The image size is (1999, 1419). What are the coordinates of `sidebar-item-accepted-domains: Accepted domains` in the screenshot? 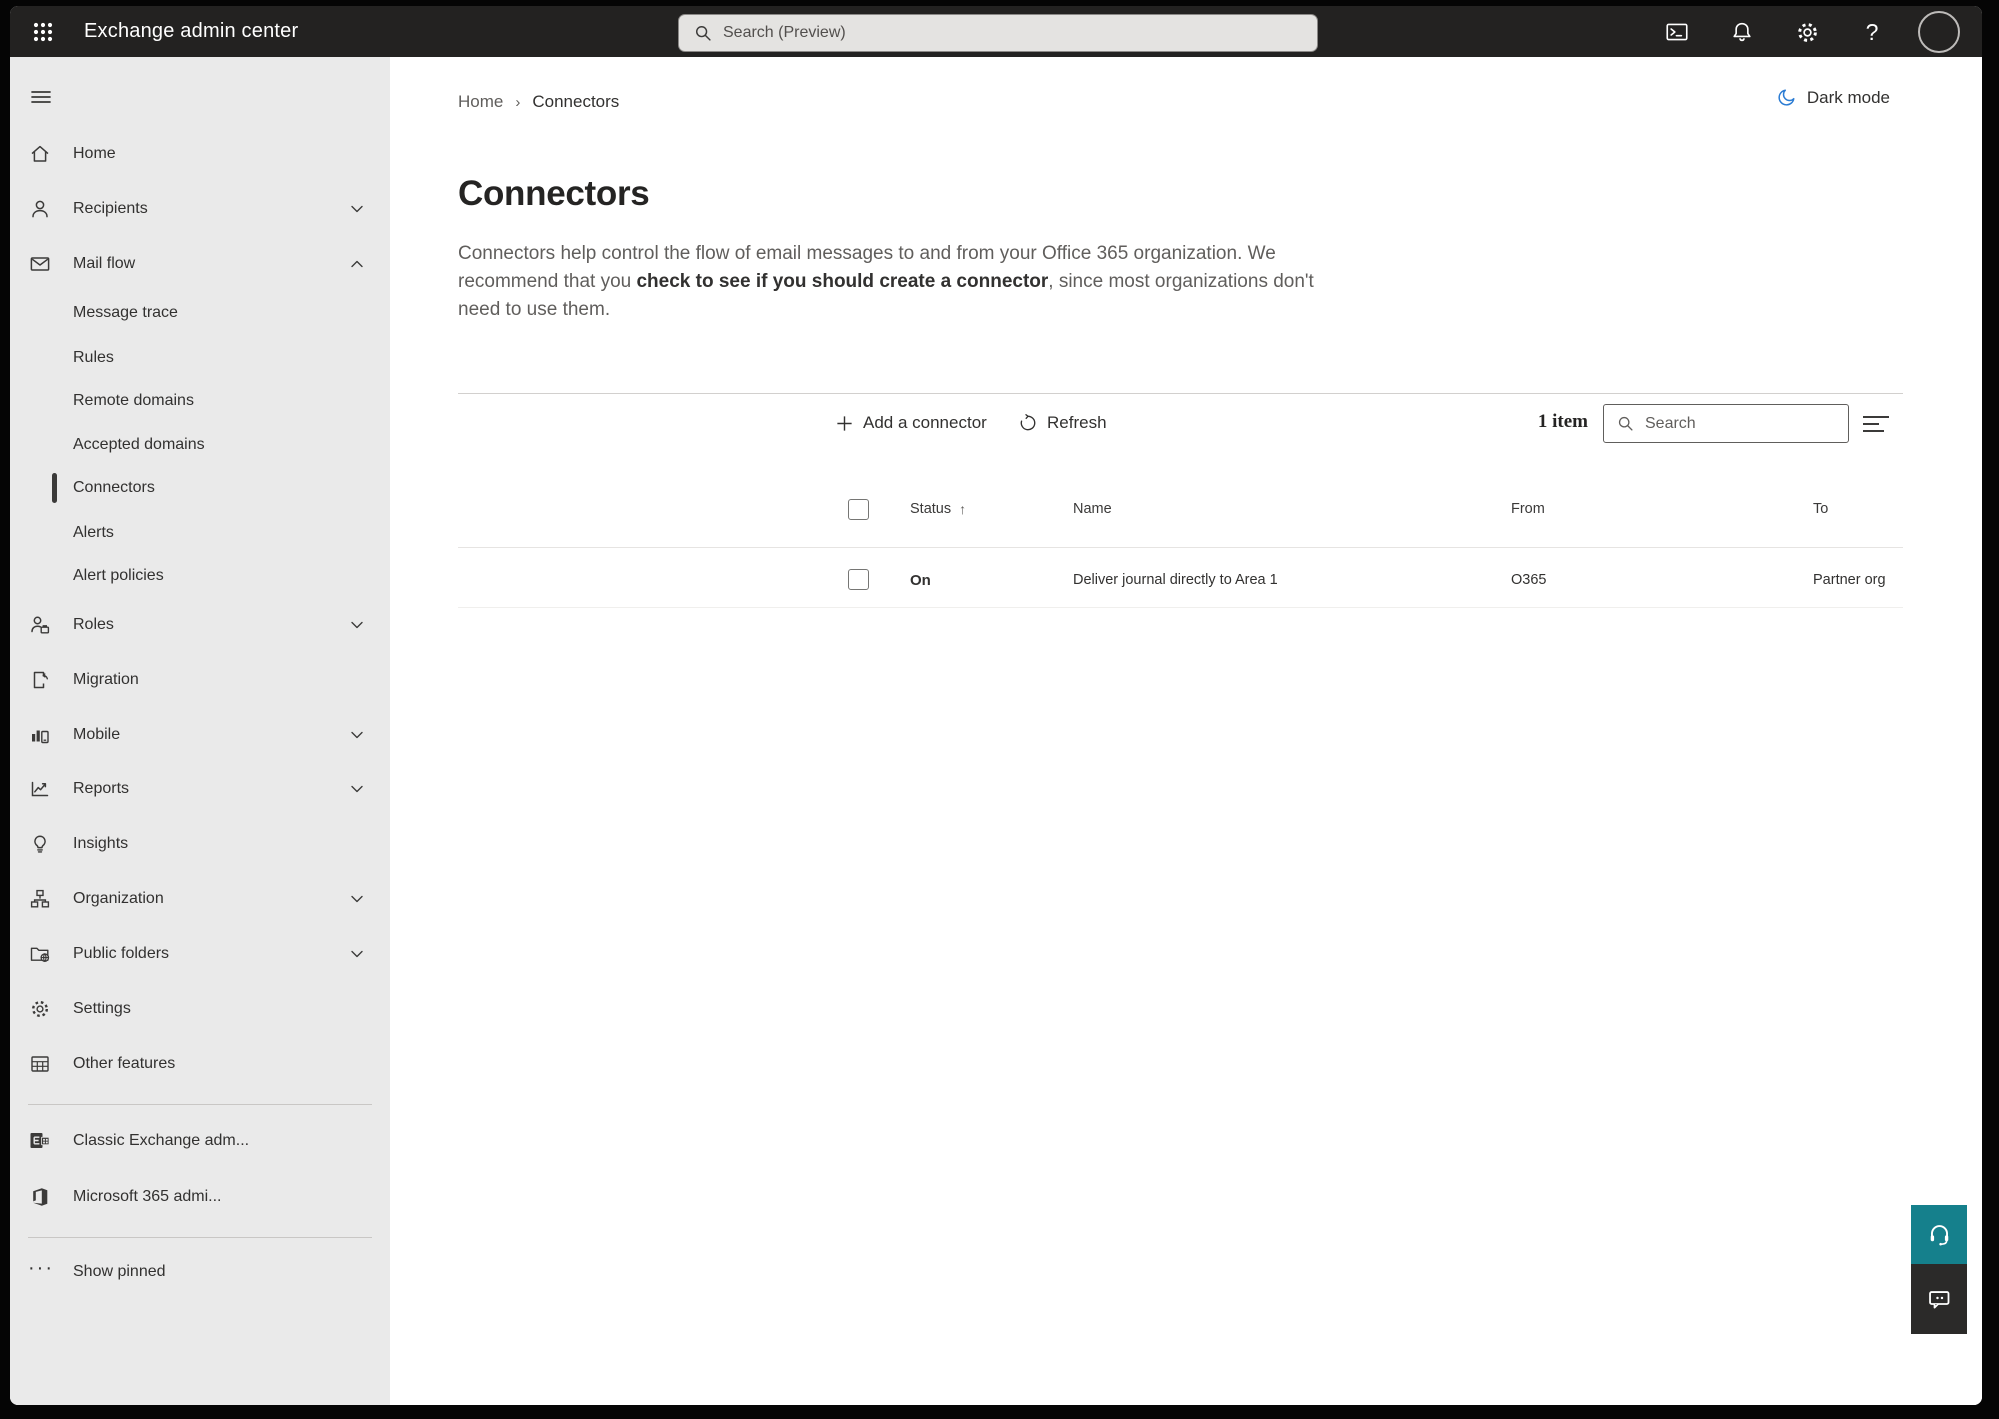 It's located at (200, 445).